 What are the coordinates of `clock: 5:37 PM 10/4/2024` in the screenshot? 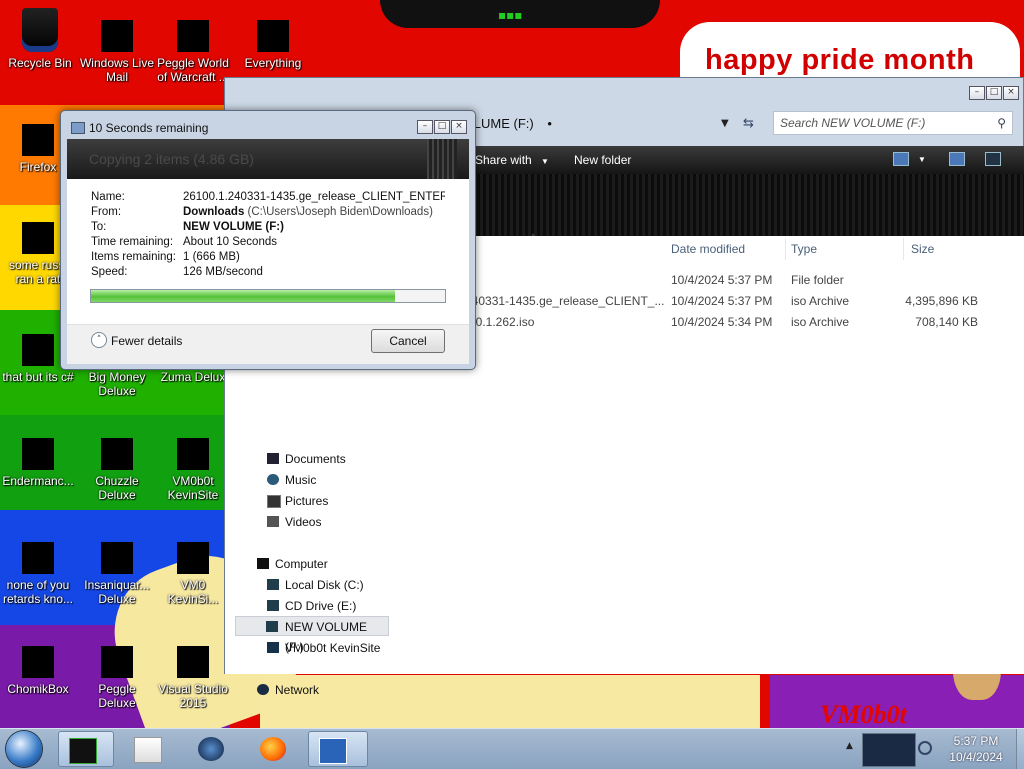 It's located at (976, 749).